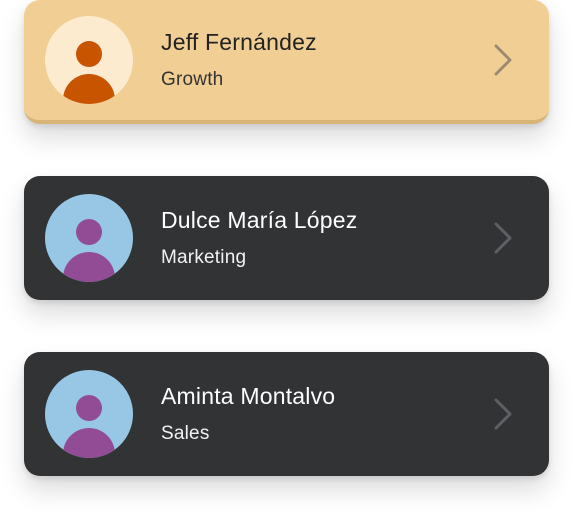 Image resolution: width=573 pixels, height=532 pixels. Describe the element at coordinates (324, 60) in the screenshot. I see `contact-text: Jeff Fernández Growth` at that location.